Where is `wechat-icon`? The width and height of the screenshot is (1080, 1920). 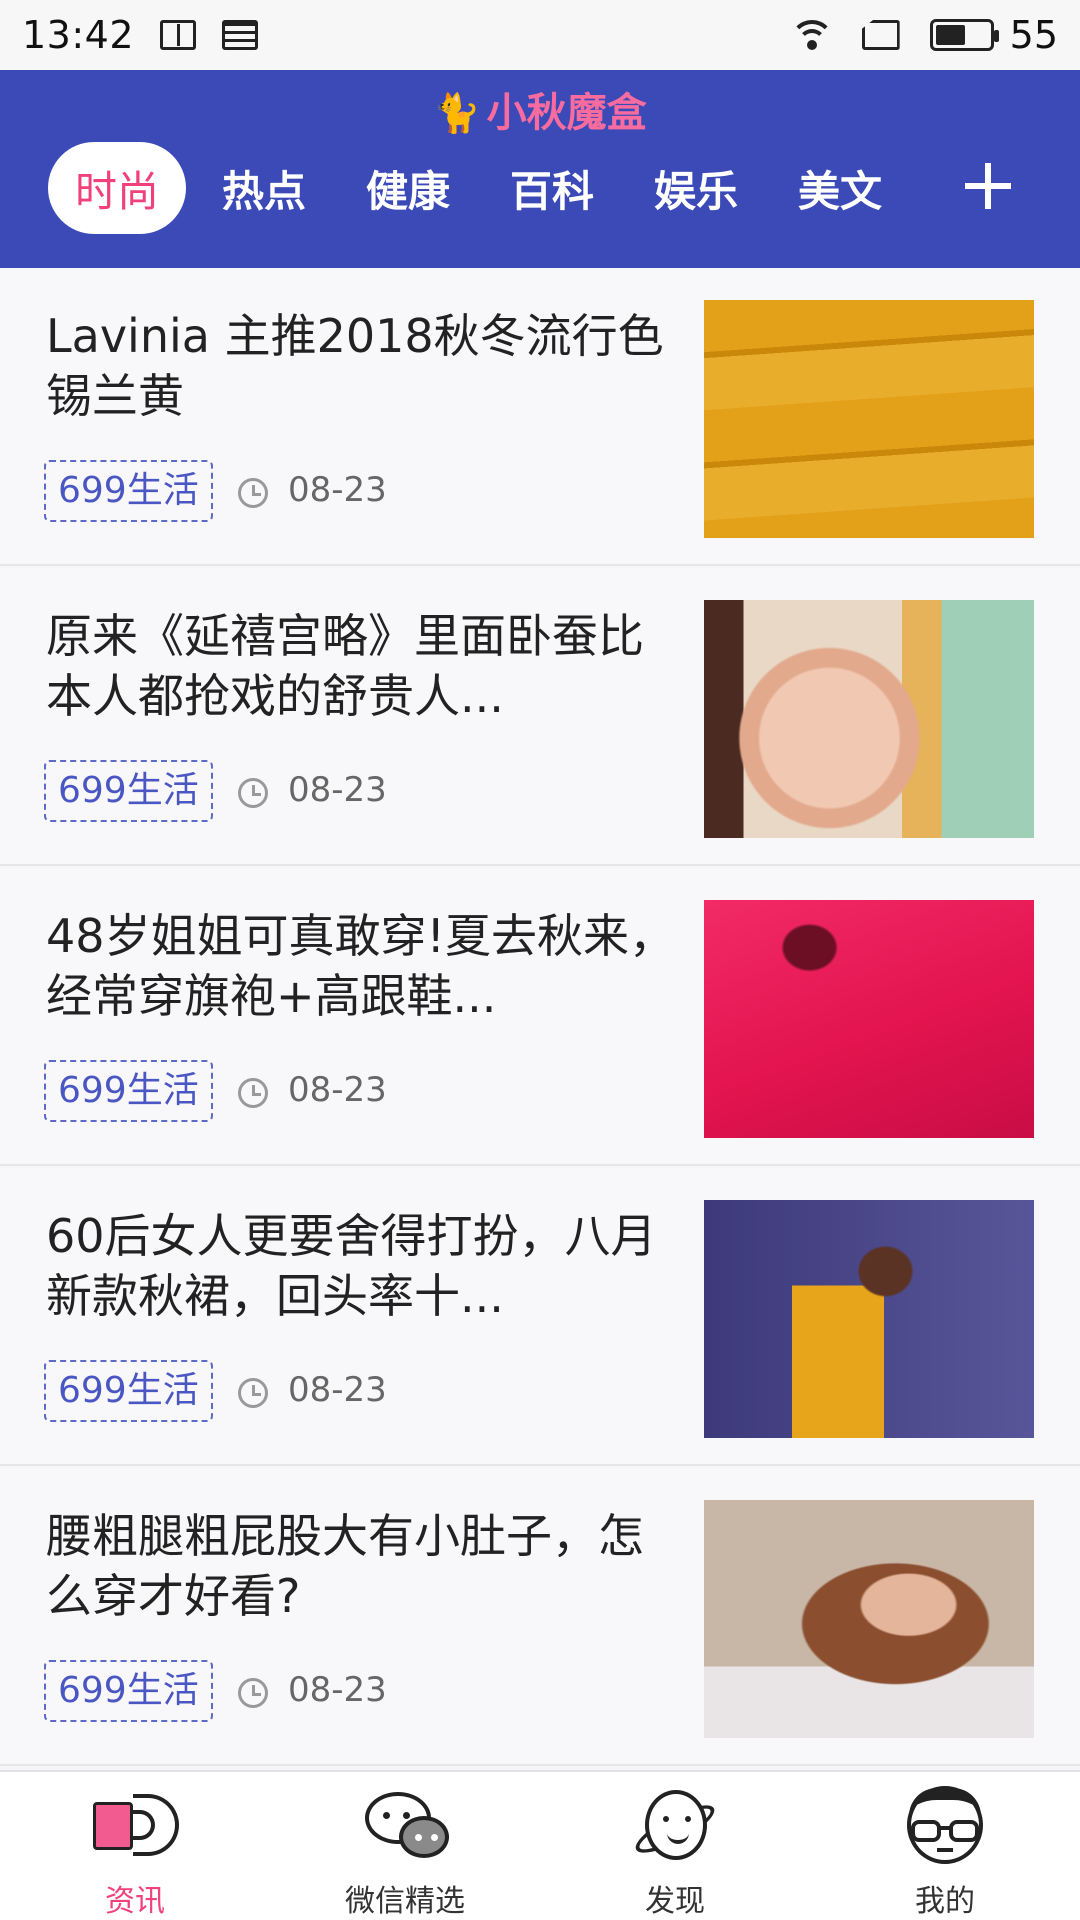 wechat-icon is located at coordinates (405, 1826).